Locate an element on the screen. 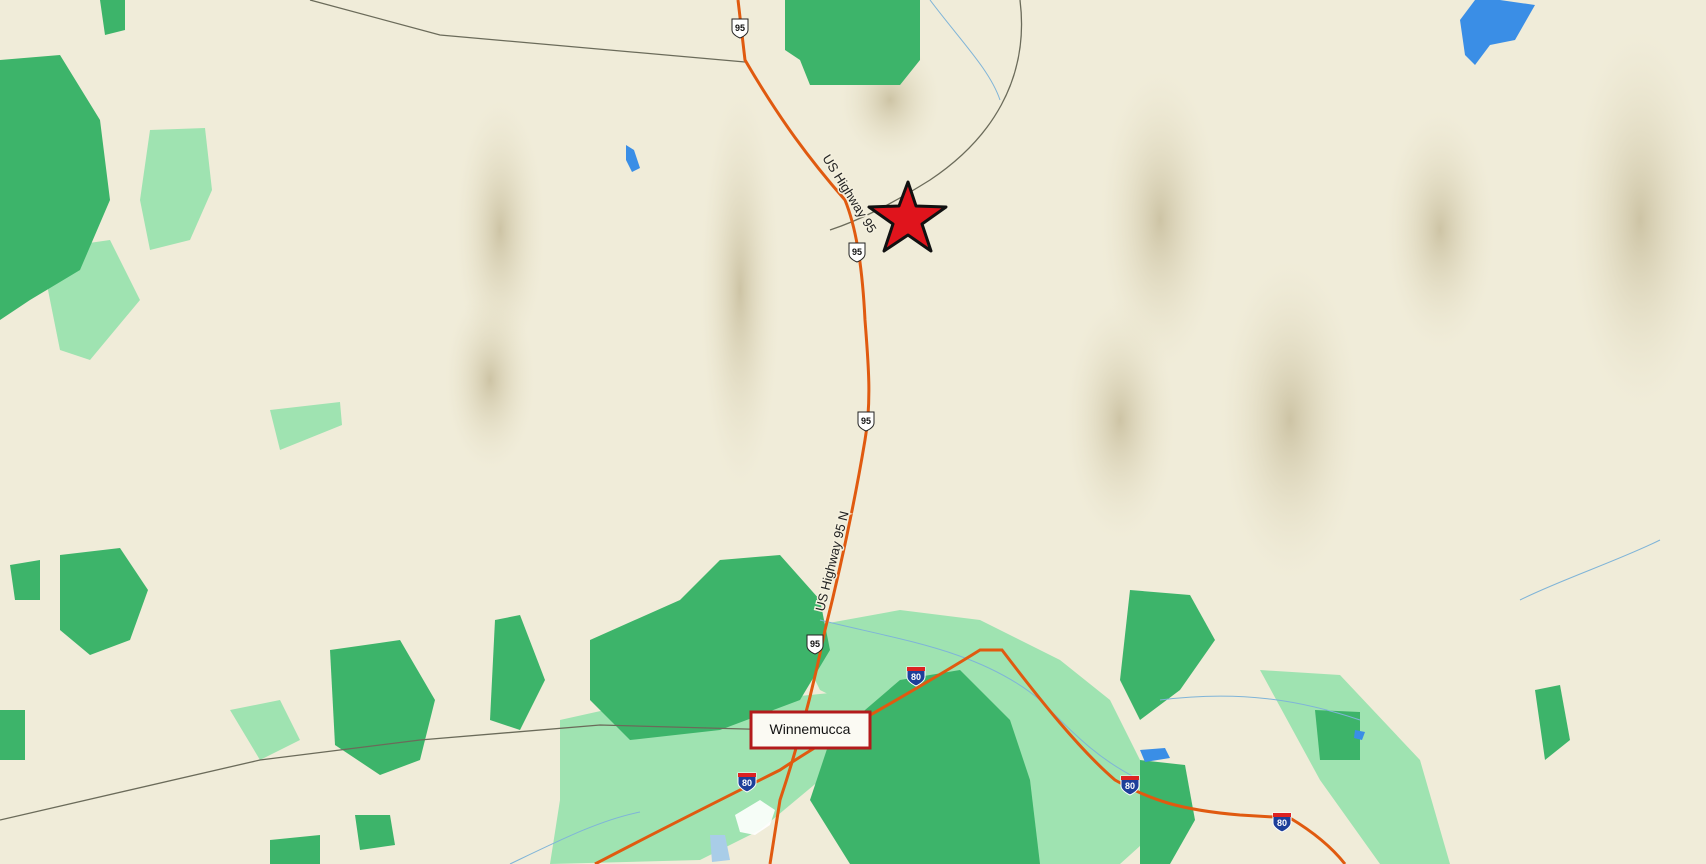  city-name: Winnemucca is located at coordinates (810, 729).